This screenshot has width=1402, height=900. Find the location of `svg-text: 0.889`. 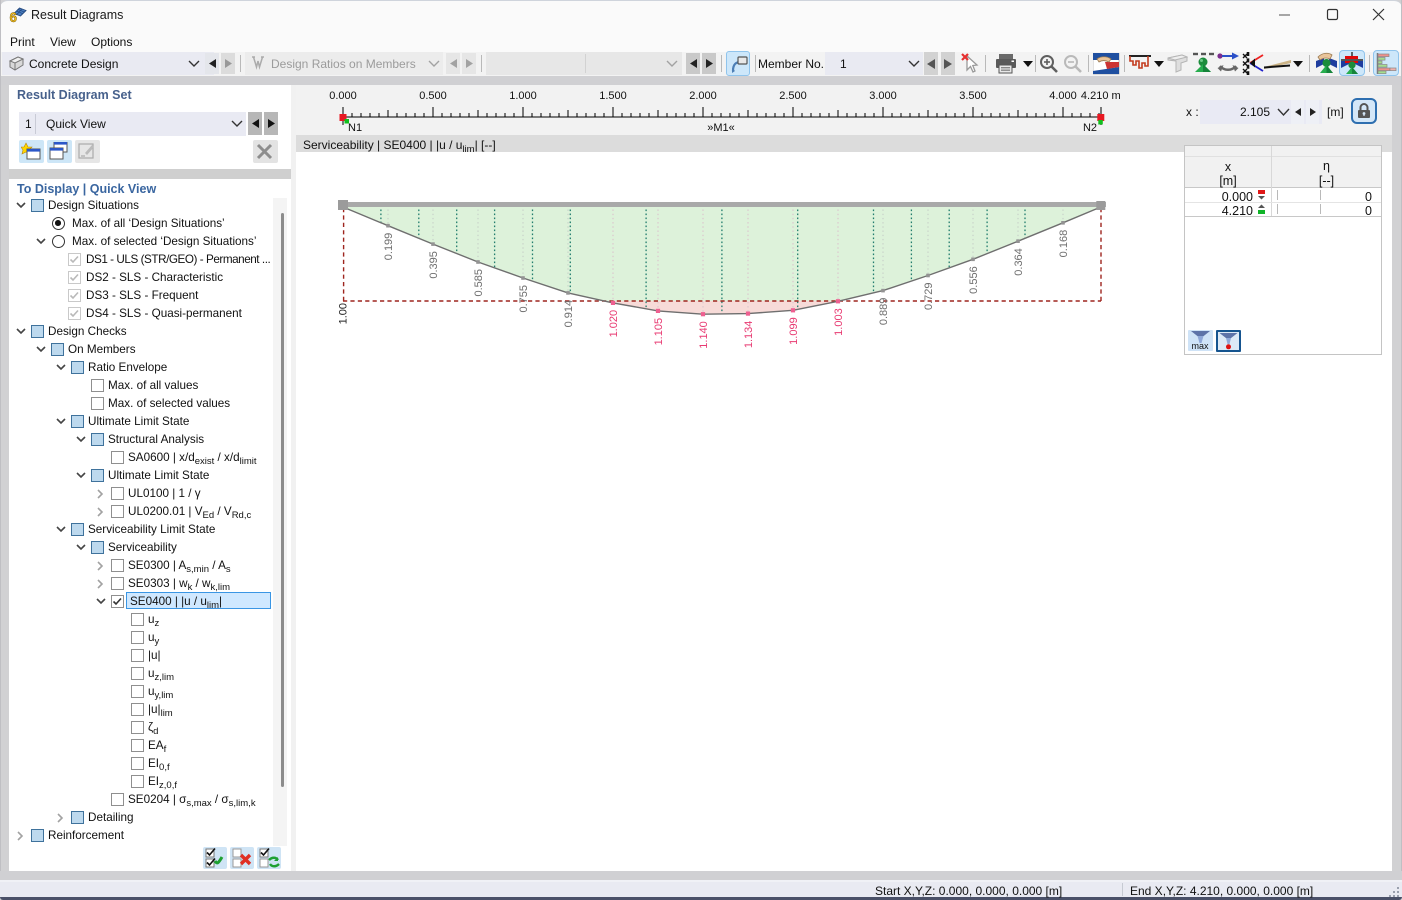

svg-text: 0.889 is located at coordinates (884, 312).